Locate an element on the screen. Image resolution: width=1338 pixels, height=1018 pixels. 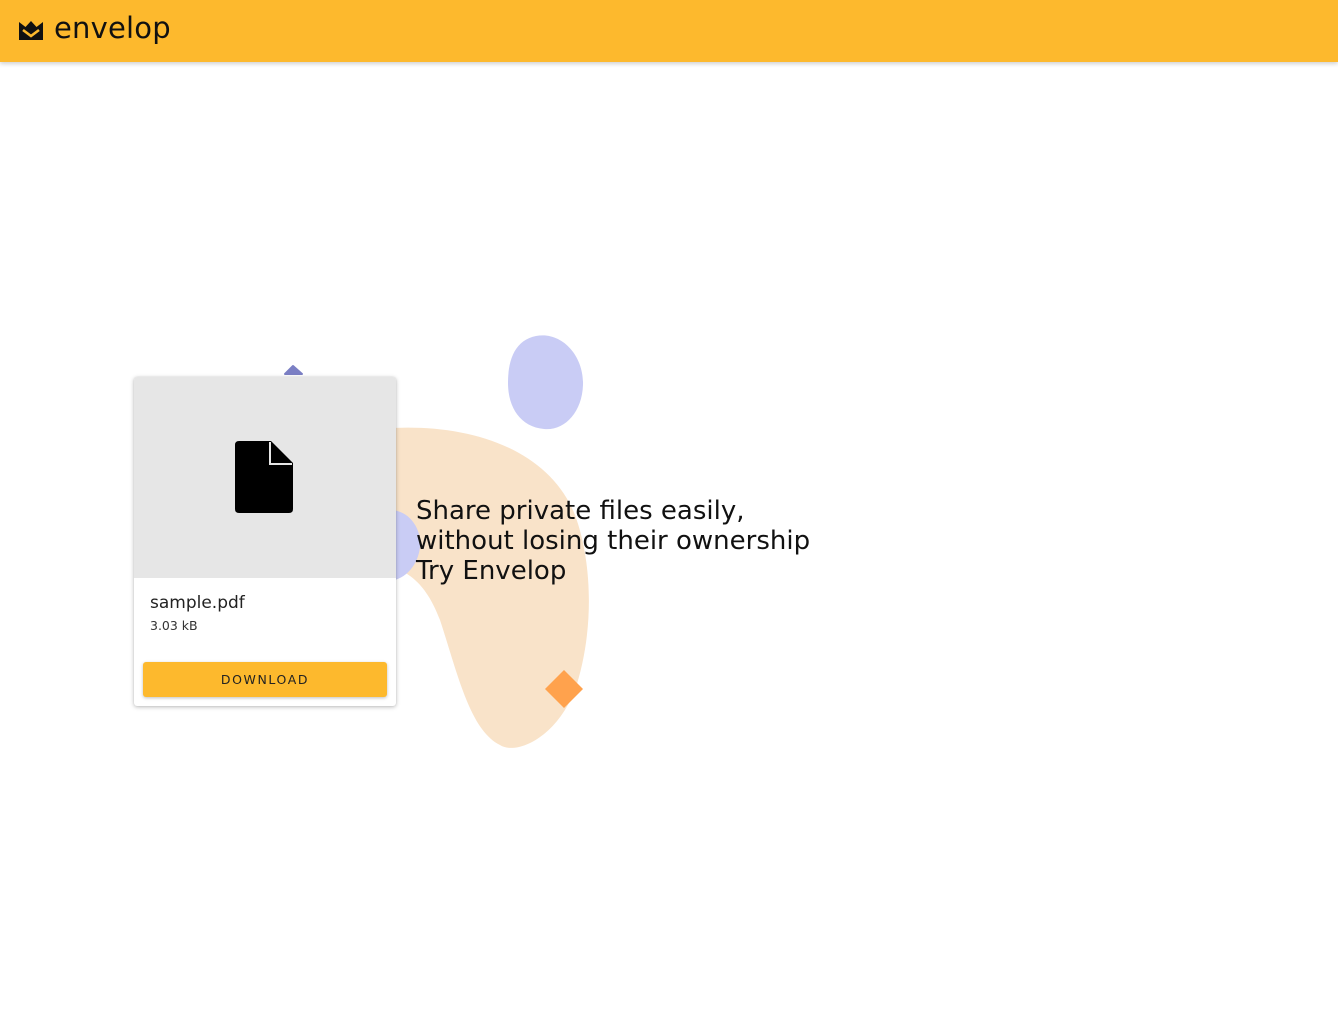
file-size: 3.03 kB is located at coordinates (174, 625).